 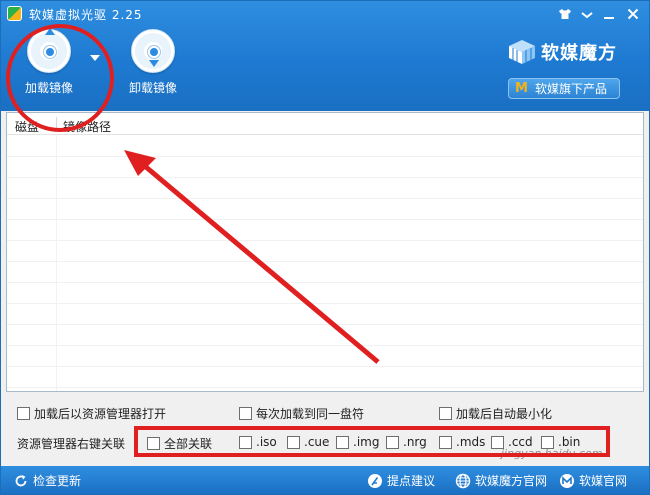 I want to click on assoc-type-label: .iso, so click(x=266, y=442).